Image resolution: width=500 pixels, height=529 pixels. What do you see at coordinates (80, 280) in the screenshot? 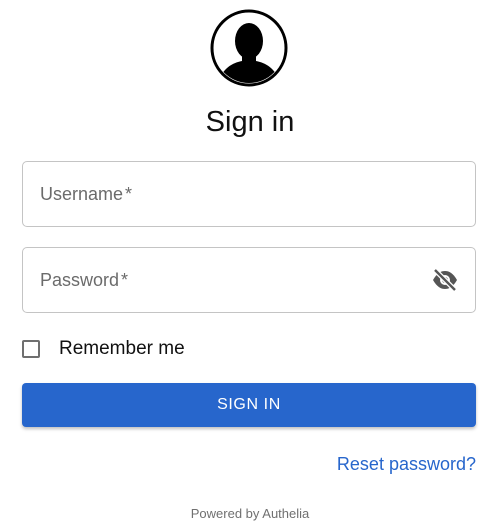
I see `password-label: Password` at bounding box center [80, 280].